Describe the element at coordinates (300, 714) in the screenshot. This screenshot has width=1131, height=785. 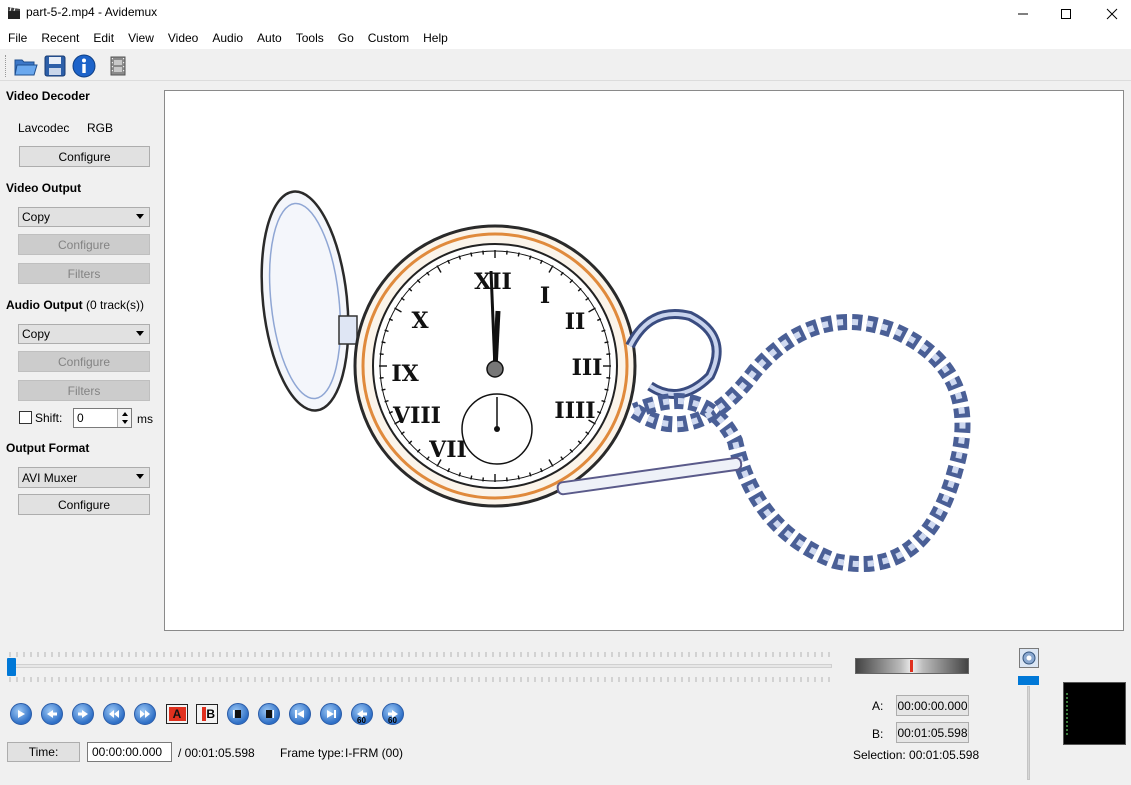
I see `goto-first-frame-button` at that location.